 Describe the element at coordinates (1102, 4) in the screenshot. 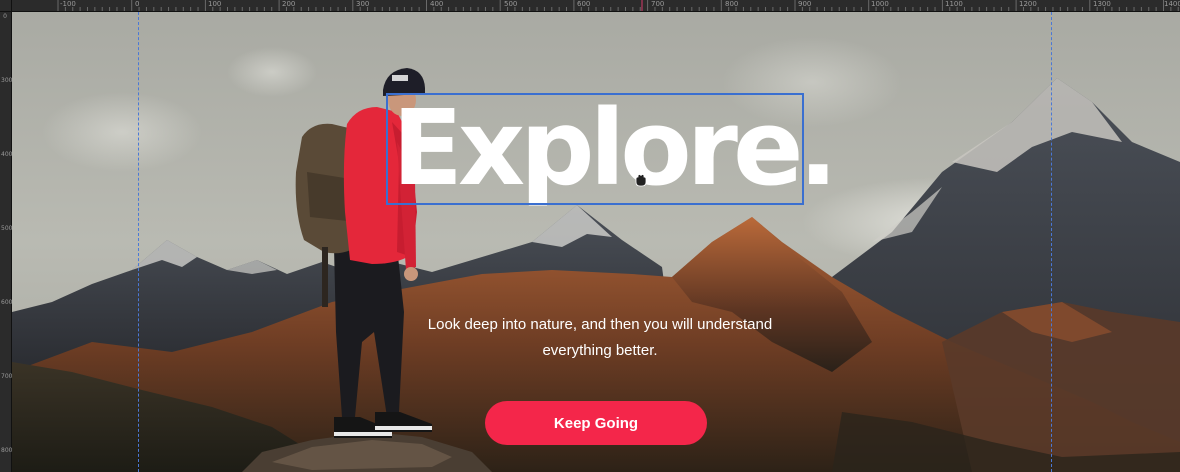

I see `ruler-label: 1300` at that location.